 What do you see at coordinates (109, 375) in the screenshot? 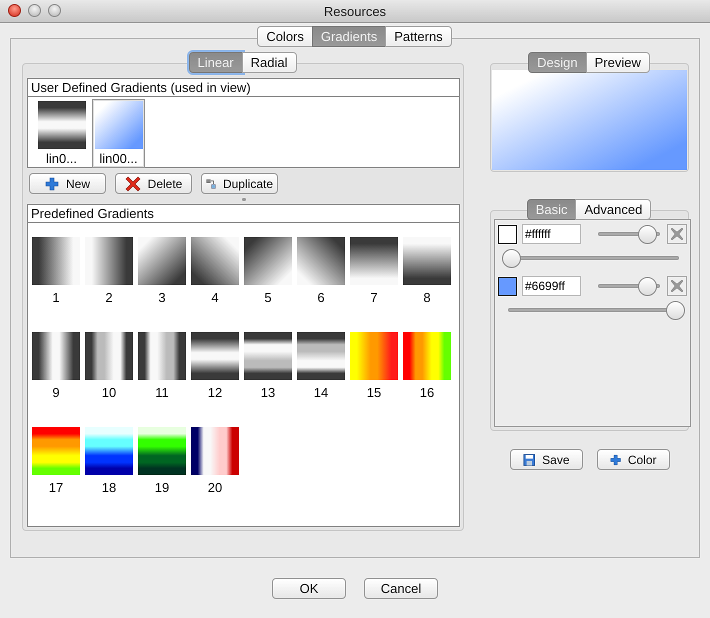
I see `gradient-item: 10` at bounding box center [109, 375].